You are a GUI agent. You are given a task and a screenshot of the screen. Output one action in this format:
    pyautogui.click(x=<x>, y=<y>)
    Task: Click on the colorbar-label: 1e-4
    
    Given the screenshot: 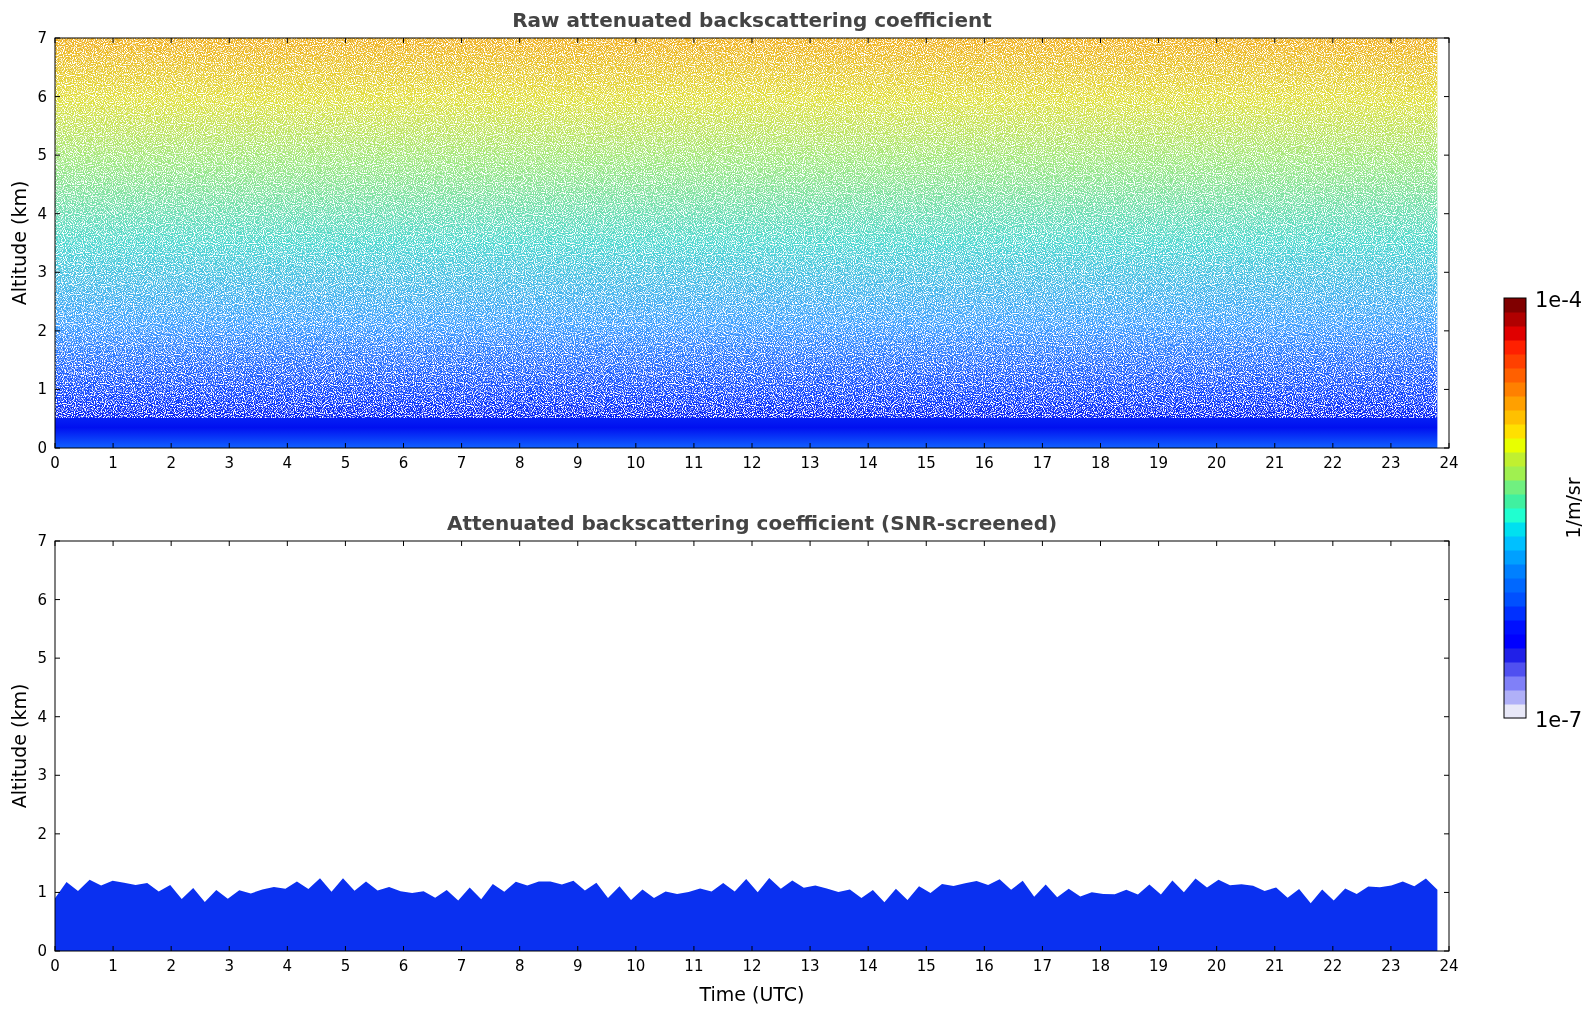 What is the action you would take?
    pyautogui.click(x=1559, y=300)
    